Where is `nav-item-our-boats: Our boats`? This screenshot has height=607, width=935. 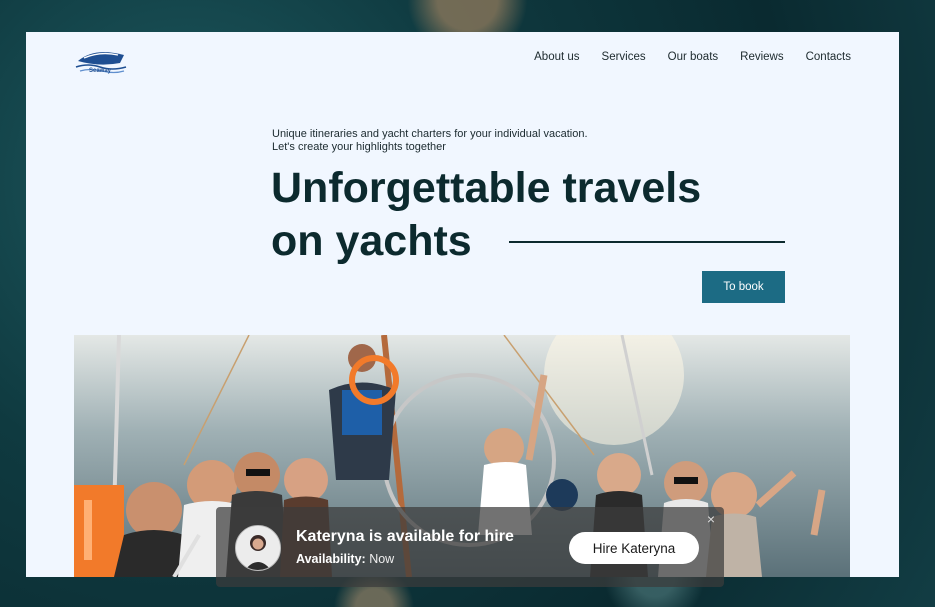 nav-item-our-boats: Our boats is located at coordinates (693, 57).